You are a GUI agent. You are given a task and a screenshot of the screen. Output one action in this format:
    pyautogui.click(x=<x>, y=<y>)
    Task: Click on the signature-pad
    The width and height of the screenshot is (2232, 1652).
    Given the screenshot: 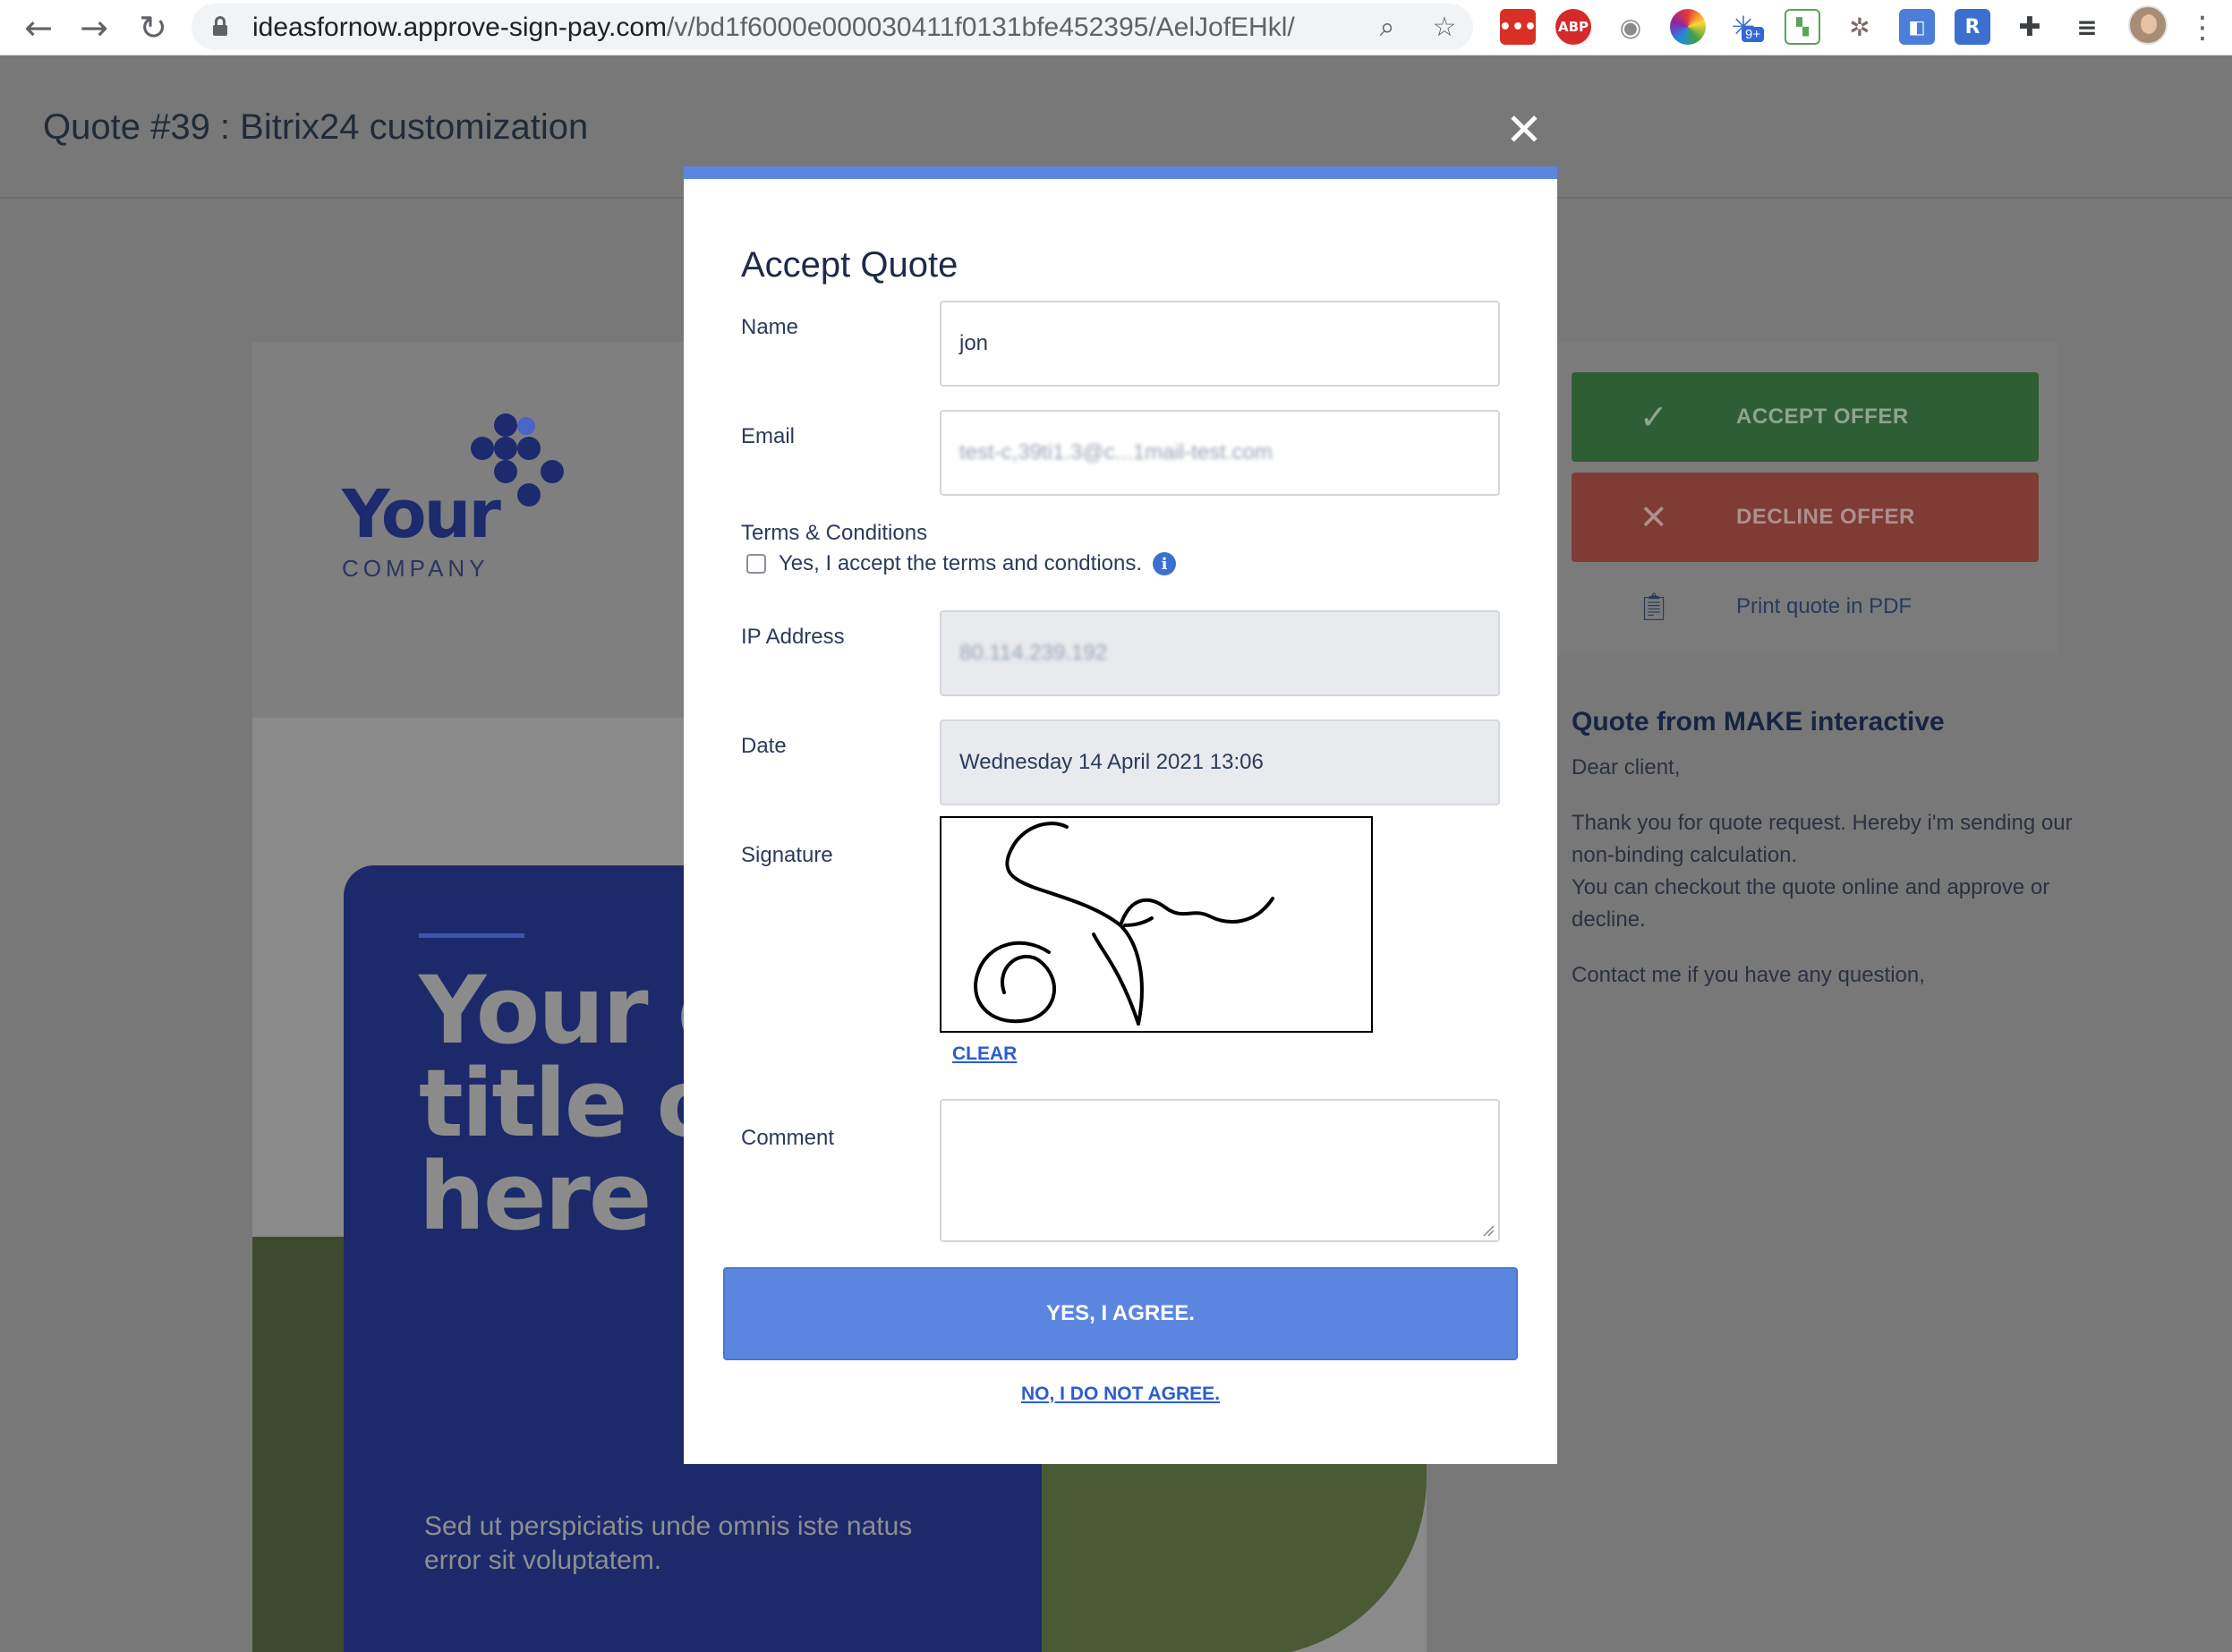 What is the action you would take?
    pyautogui.click(x=1156, y=924)
    